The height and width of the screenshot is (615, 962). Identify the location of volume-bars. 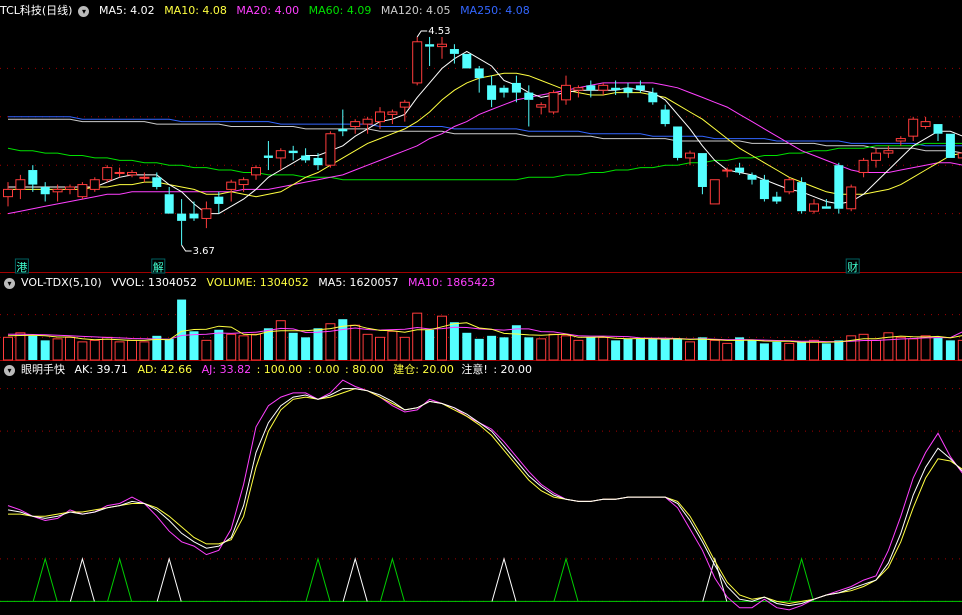
(482, 330).